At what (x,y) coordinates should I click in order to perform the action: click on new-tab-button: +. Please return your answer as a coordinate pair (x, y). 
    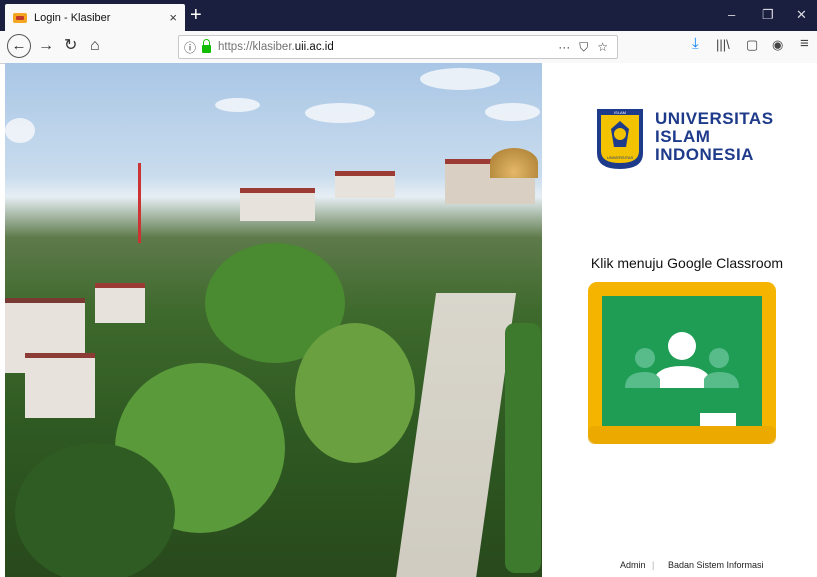
    Looking at the image, I should click on (196, 15).